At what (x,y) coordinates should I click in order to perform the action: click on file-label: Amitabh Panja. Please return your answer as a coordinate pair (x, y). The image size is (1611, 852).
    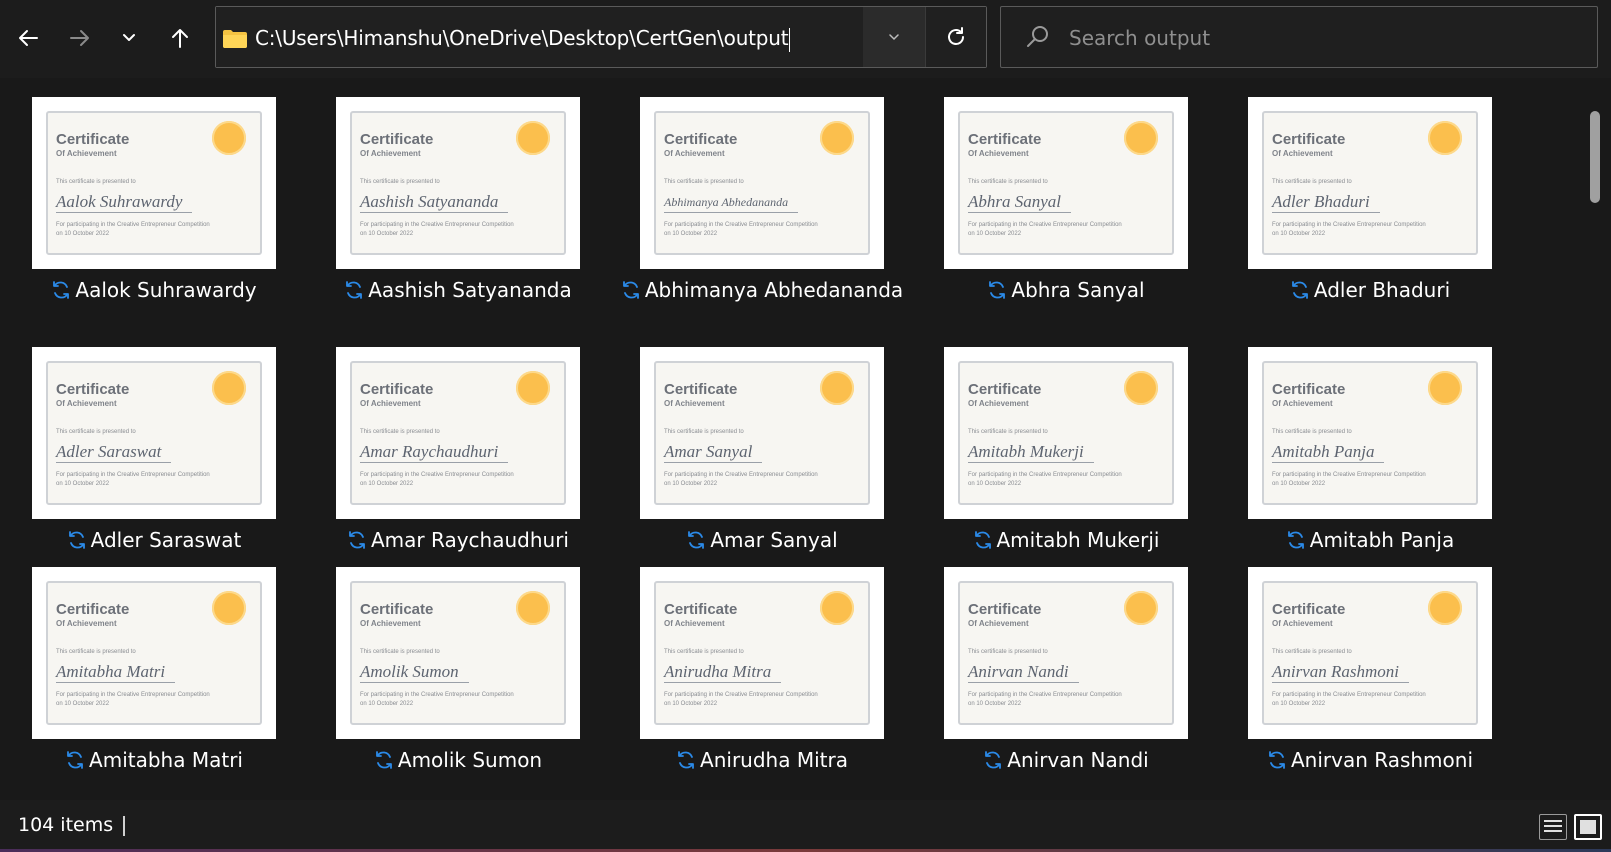
    Looking at the image, I should click on (1370, 540).